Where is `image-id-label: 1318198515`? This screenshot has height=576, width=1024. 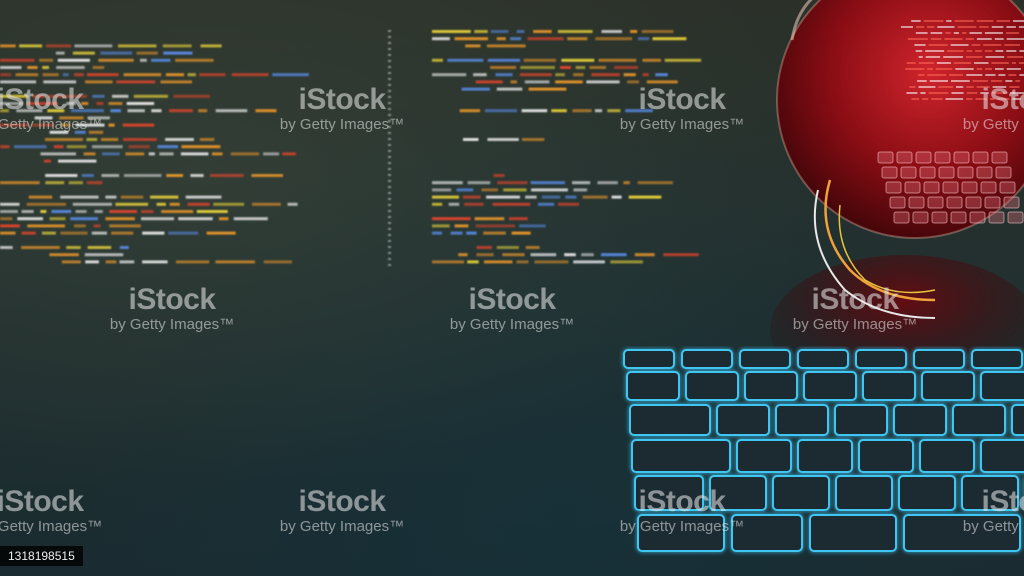
image-id-label: 1318198515 is located at coordinates (41, 556).